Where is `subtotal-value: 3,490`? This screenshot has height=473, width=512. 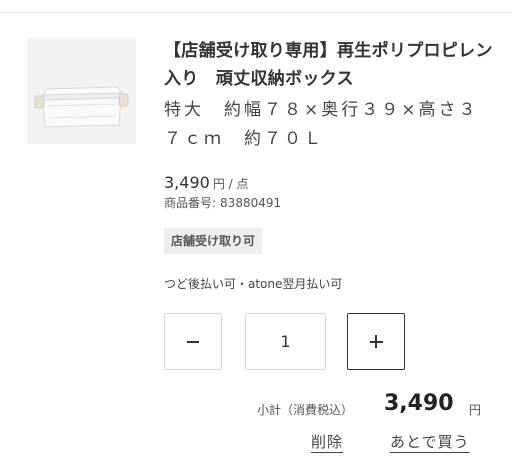 subtotal-value: 3,490 is located at coordinates (419, 403).